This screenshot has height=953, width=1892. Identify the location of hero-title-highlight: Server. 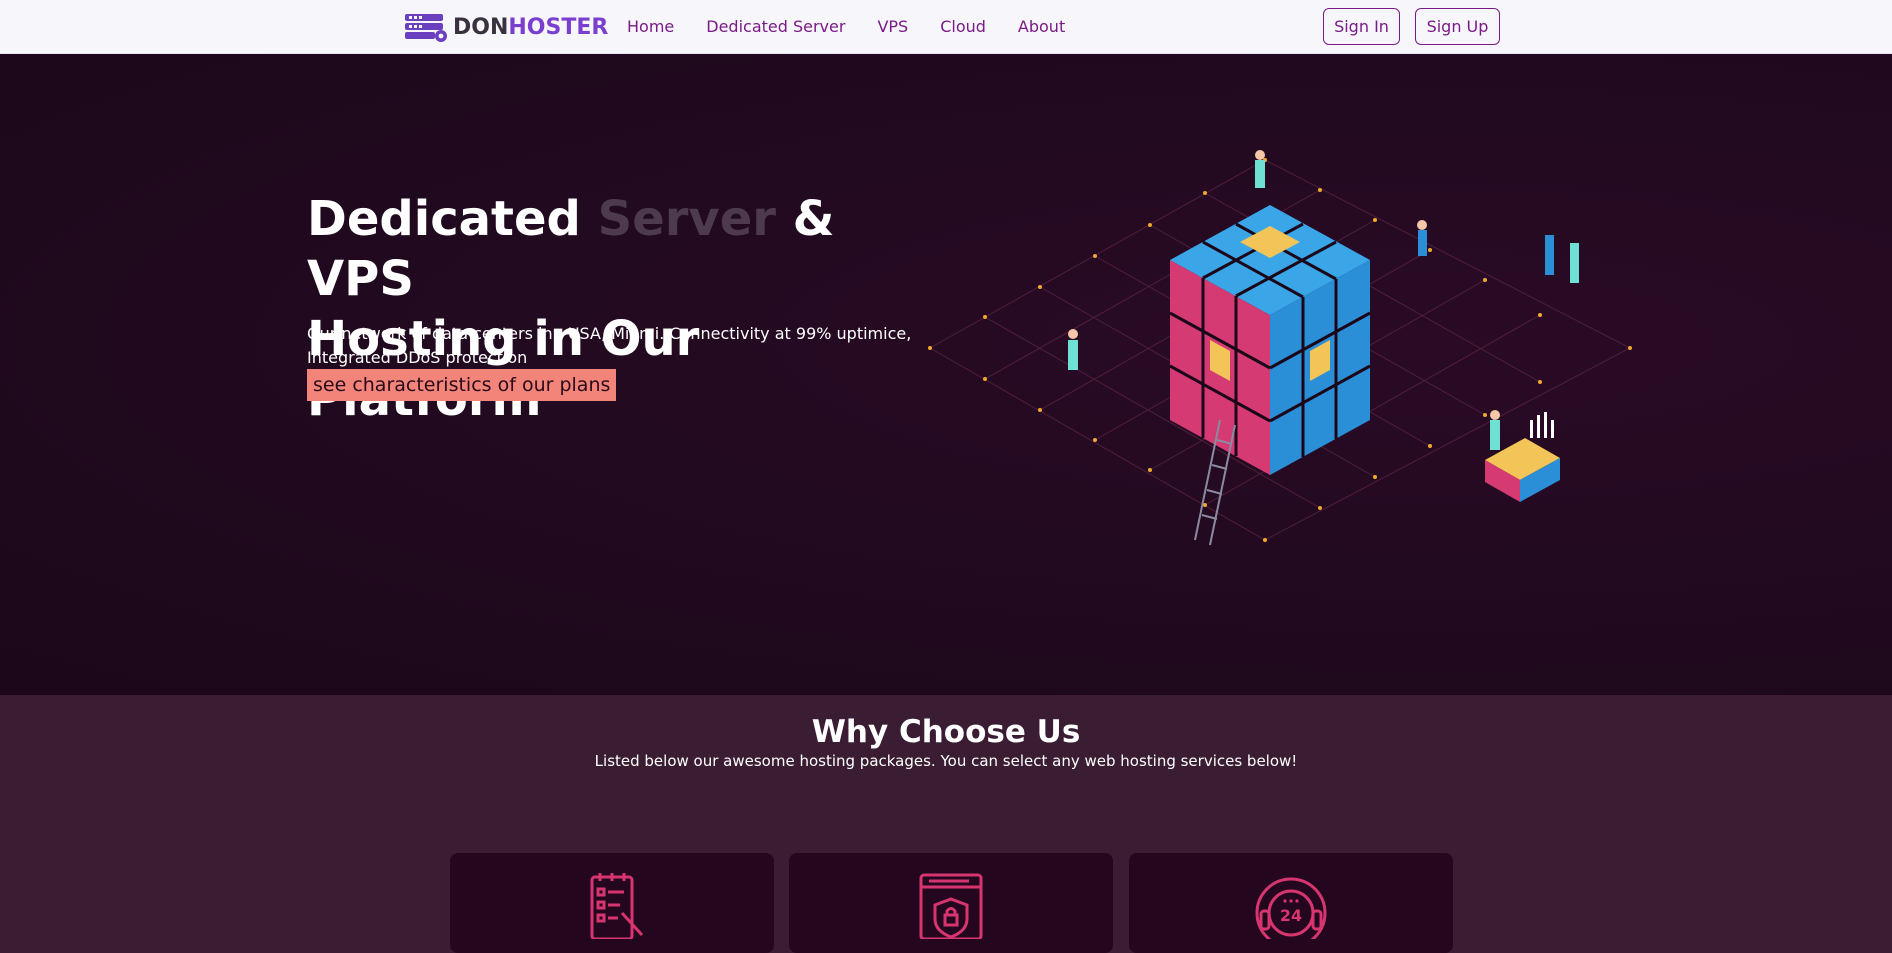
(686, 219).